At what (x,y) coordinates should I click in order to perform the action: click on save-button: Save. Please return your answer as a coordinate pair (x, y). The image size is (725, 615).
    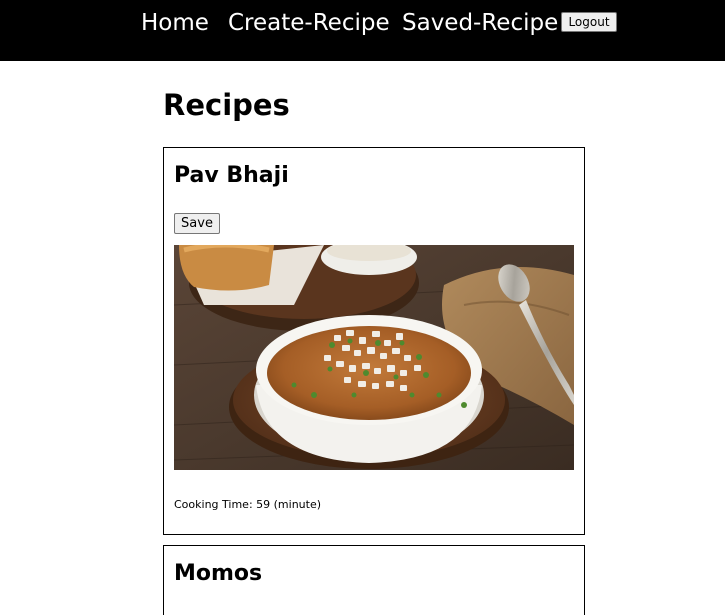
    Looking at the image, I should click on (197, 223).